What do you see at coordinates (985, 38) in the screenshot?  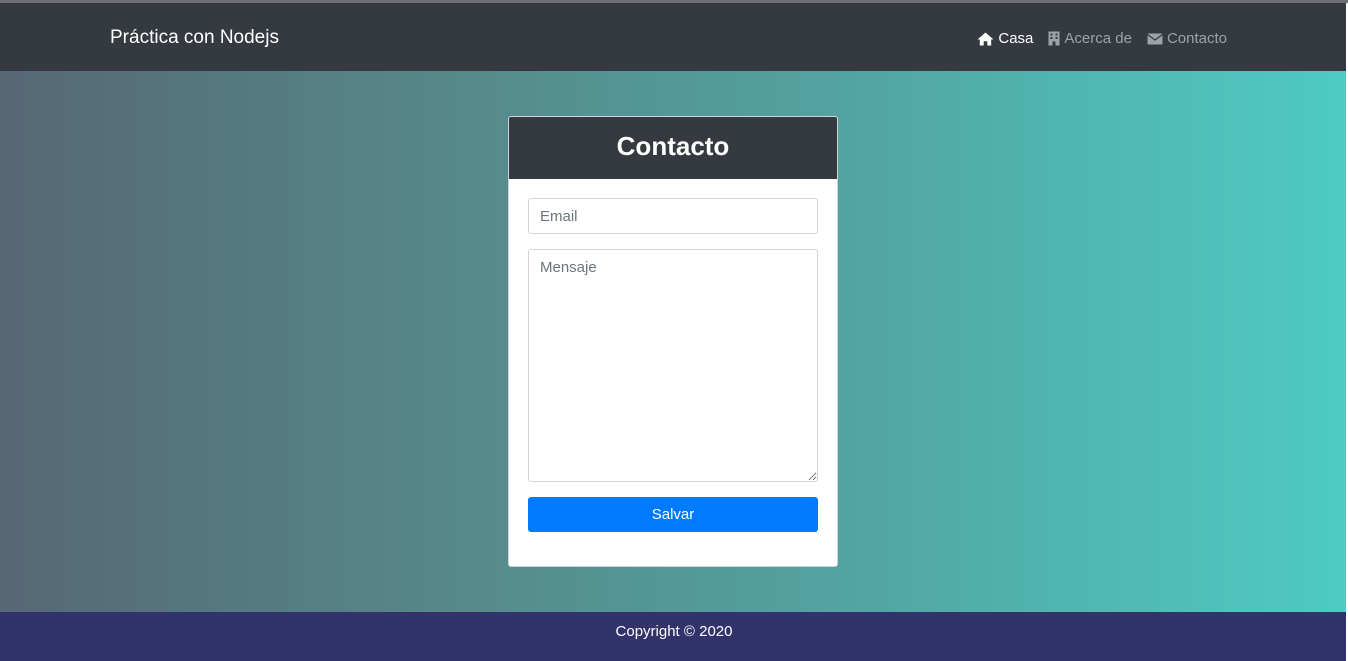 I see `home-icon` at bounding box center [985, 38].